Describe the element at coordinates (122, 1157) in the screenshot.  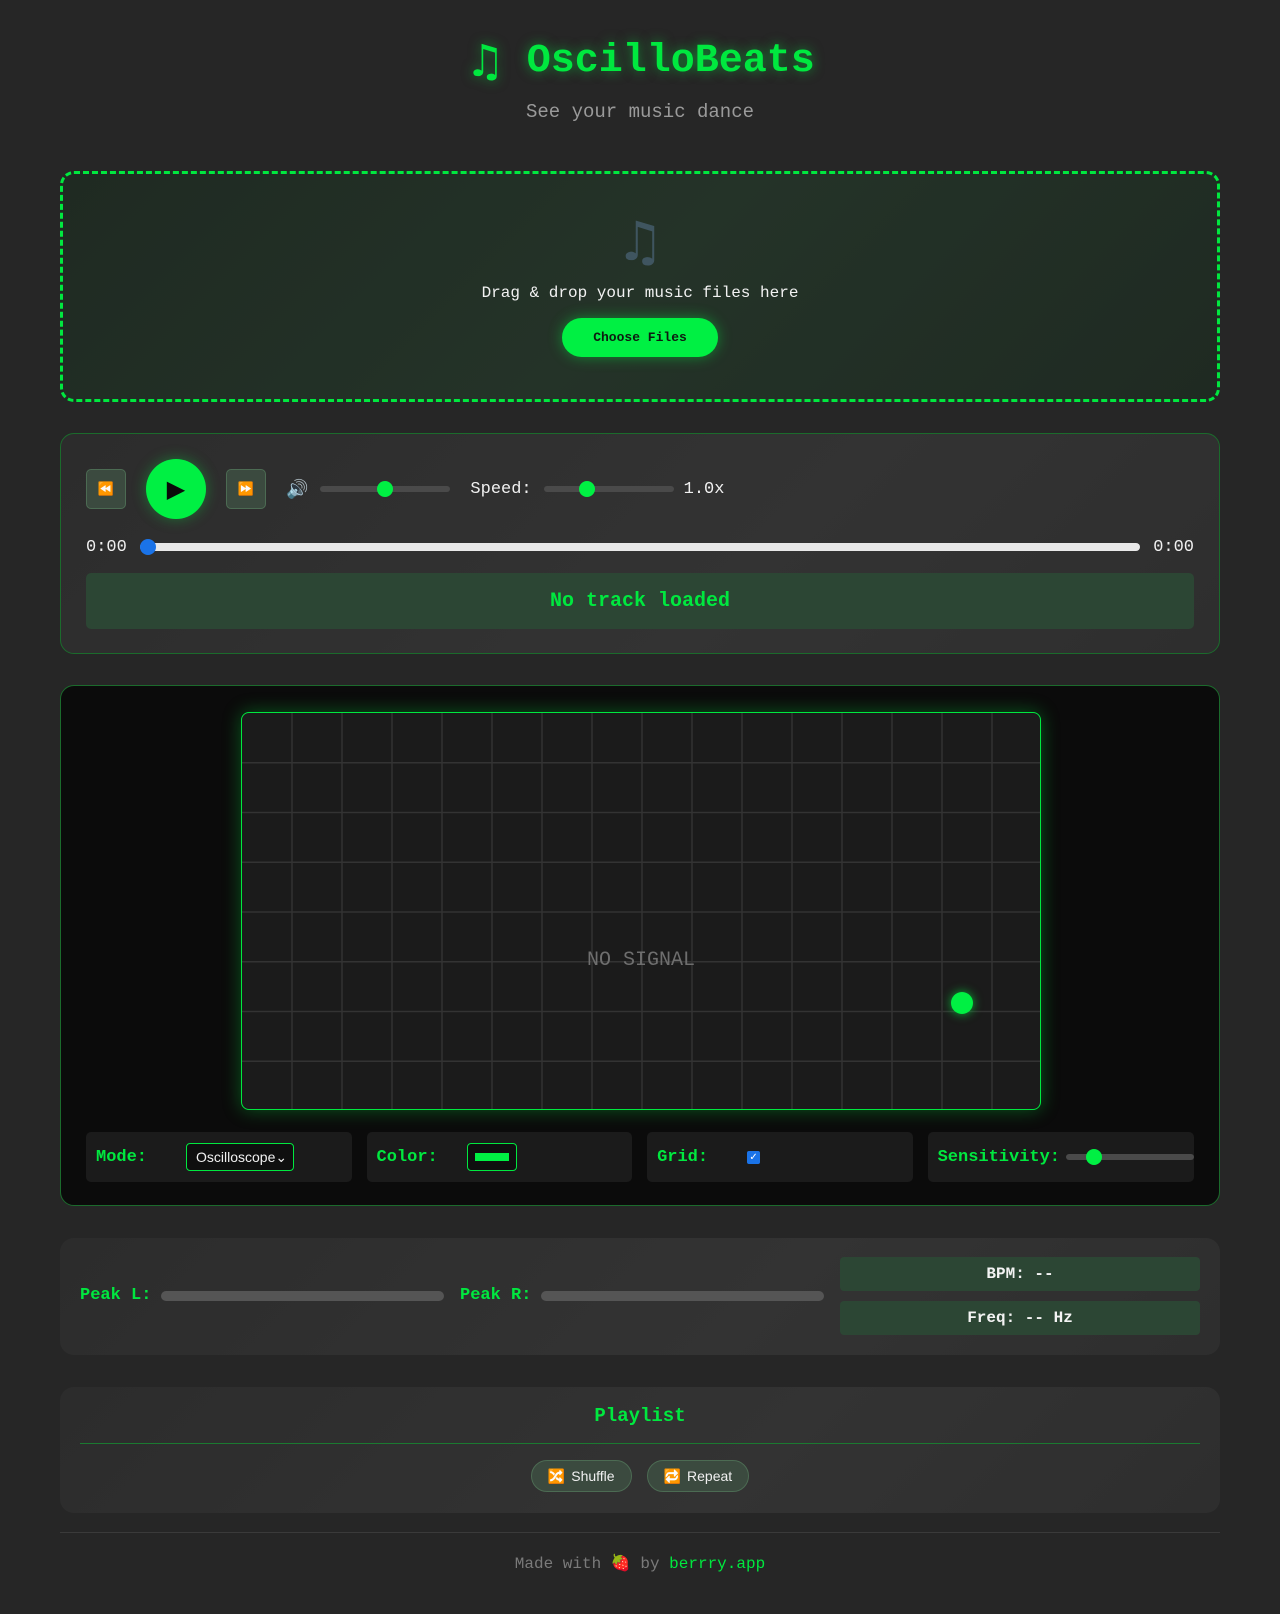
I see `mode-label: Mode:` at that location.